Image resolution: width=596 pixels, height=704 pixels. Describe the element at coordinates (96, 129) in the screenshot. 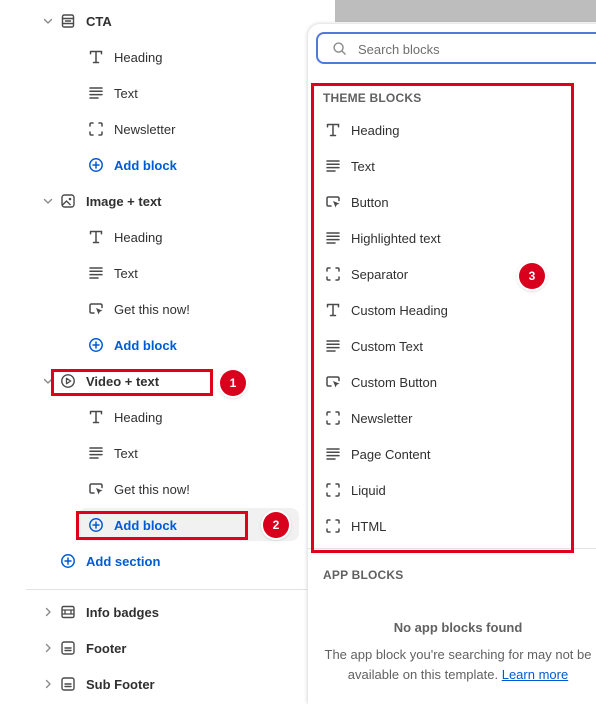

I see `dashed-square-icon` at that location.